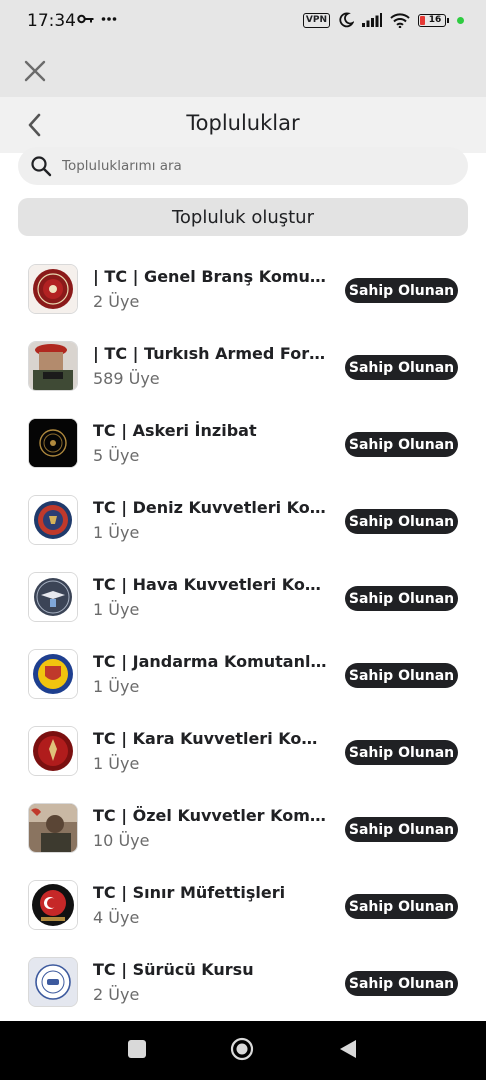 This screenshot has width=486, height=1080. What do you see at coordinates (252, 166) in the screenshot?
I see `search-input` at bounding box center [252, 166].